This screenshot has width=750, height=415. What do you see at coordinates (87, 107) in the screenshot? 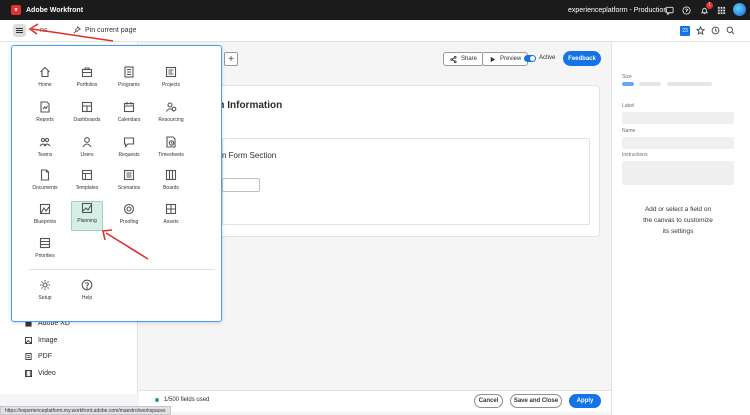
I see `dashboards-icon` at bounding box center [87, 107].